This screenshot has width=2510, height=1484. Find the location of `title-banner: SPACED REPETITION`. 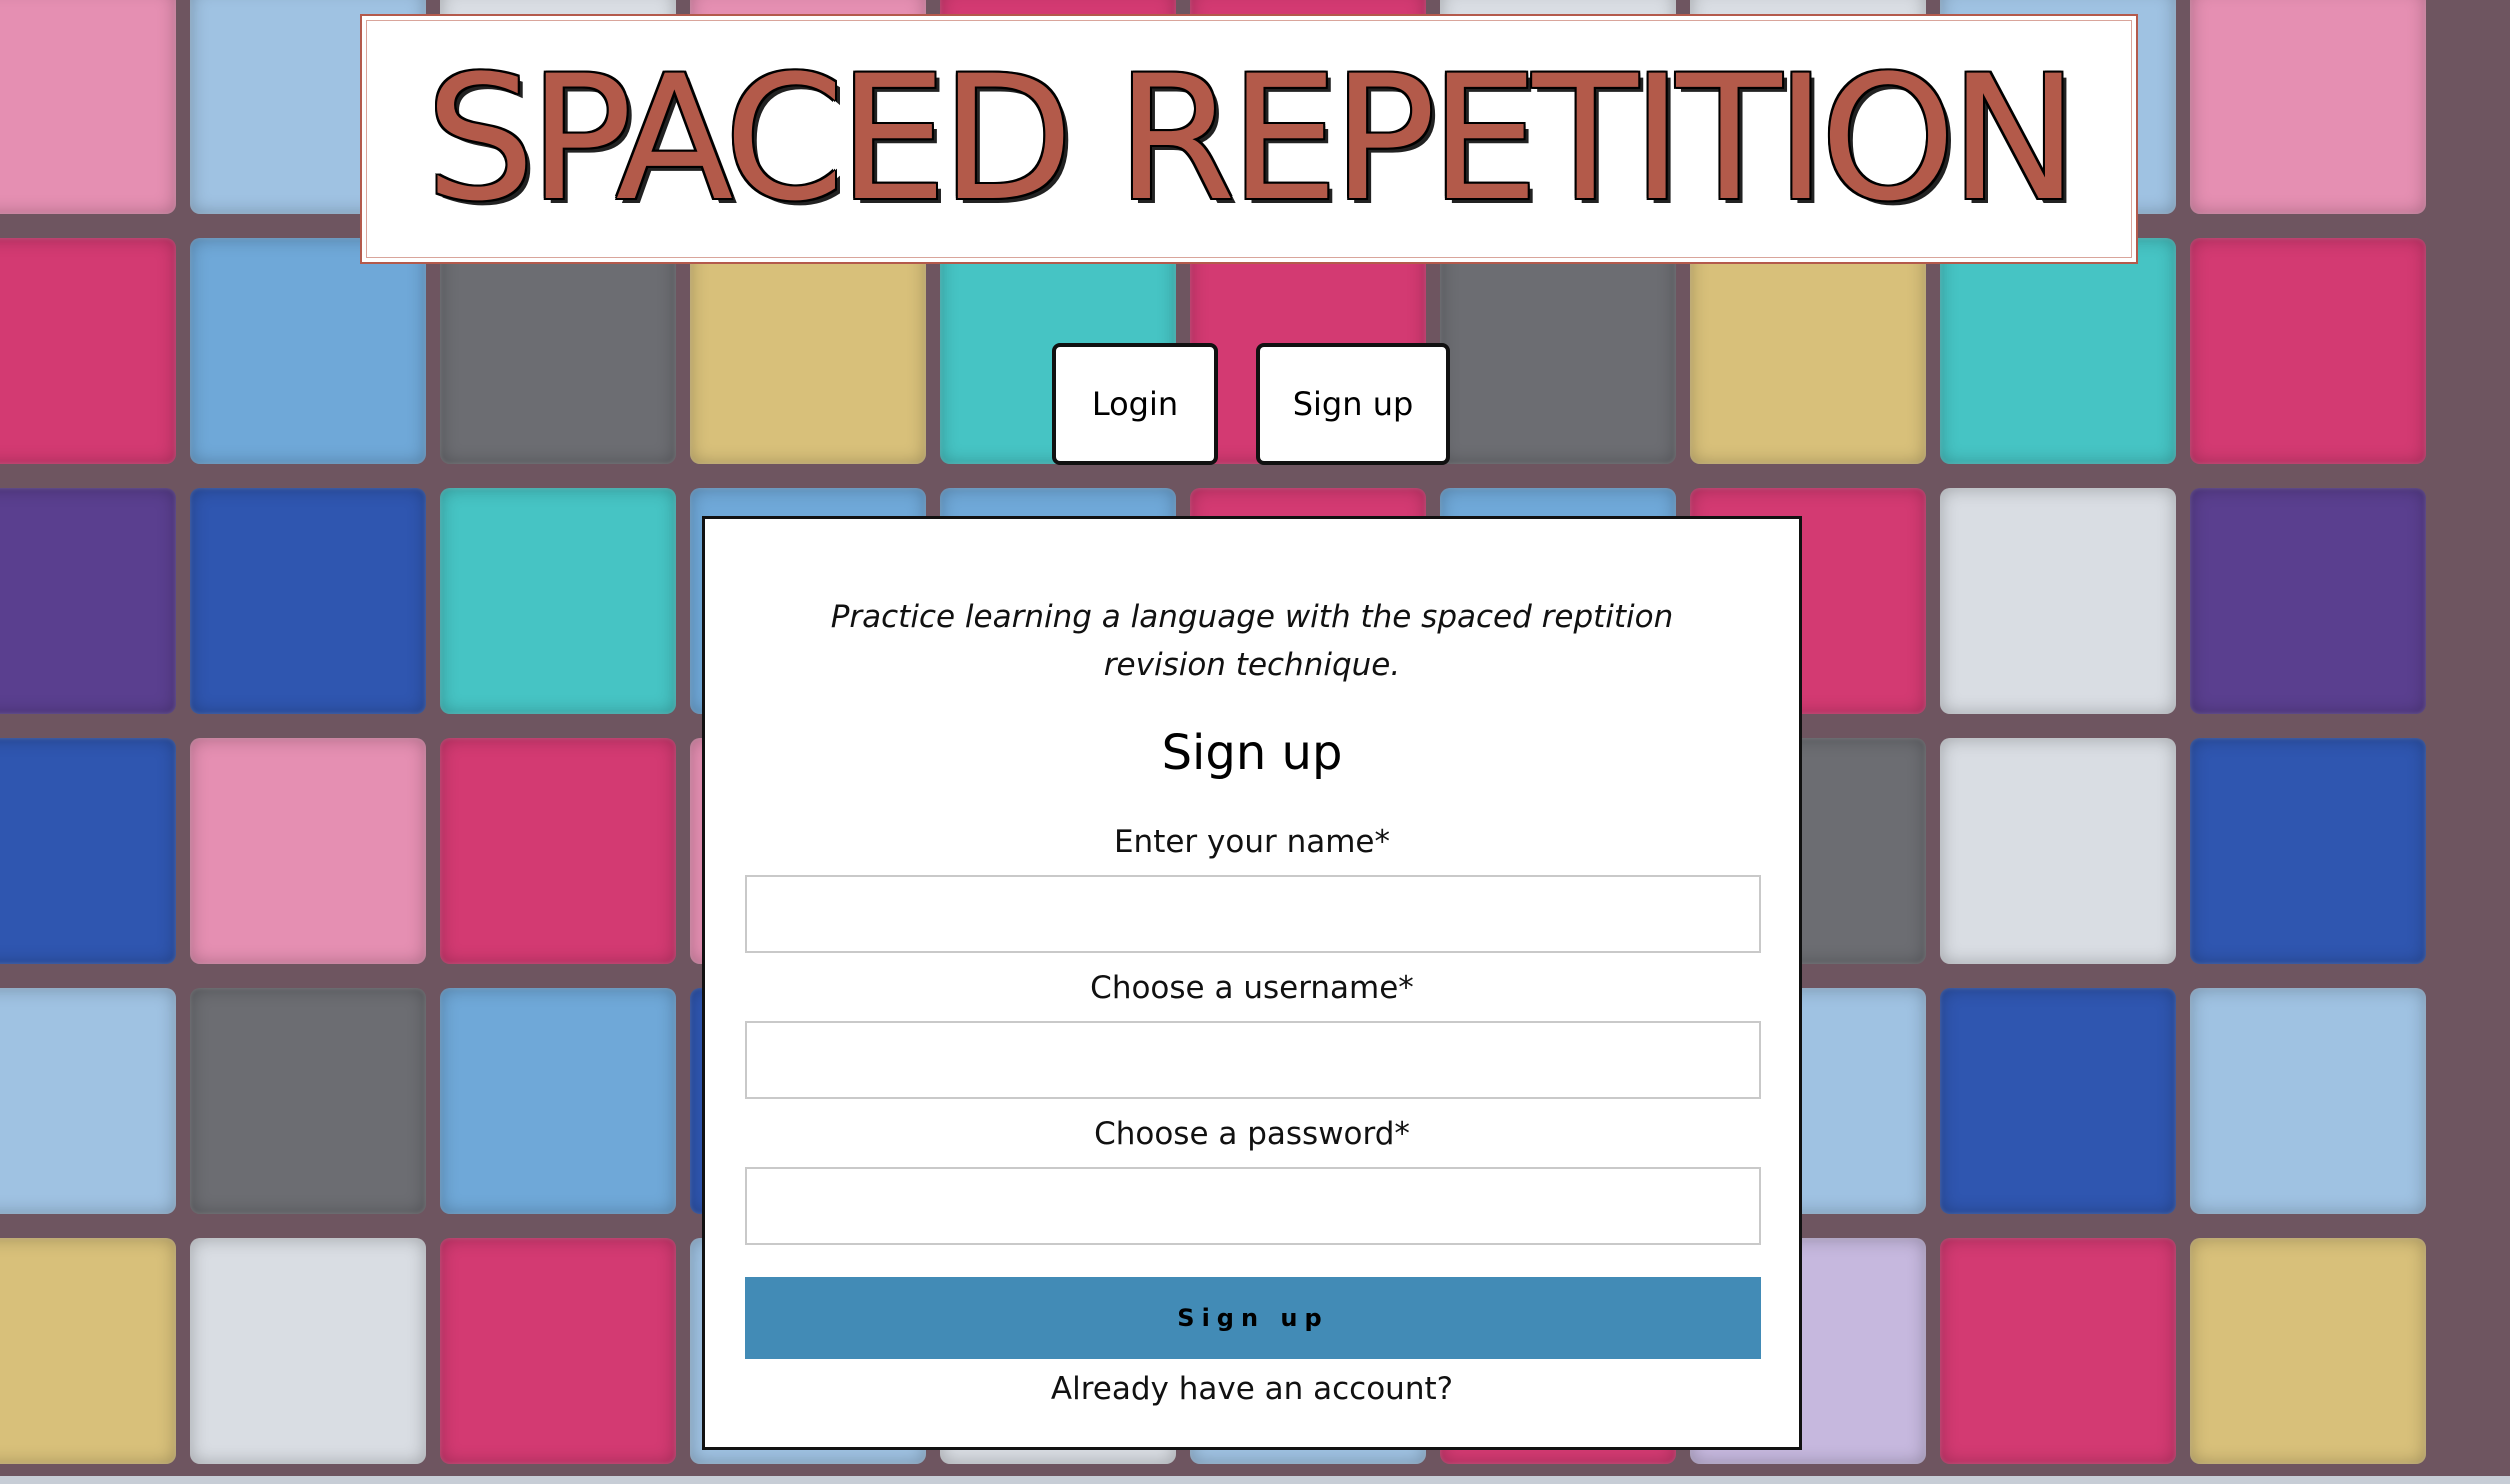

title-banner: SPACED REPETITION is located at coordinates (1249, 139).